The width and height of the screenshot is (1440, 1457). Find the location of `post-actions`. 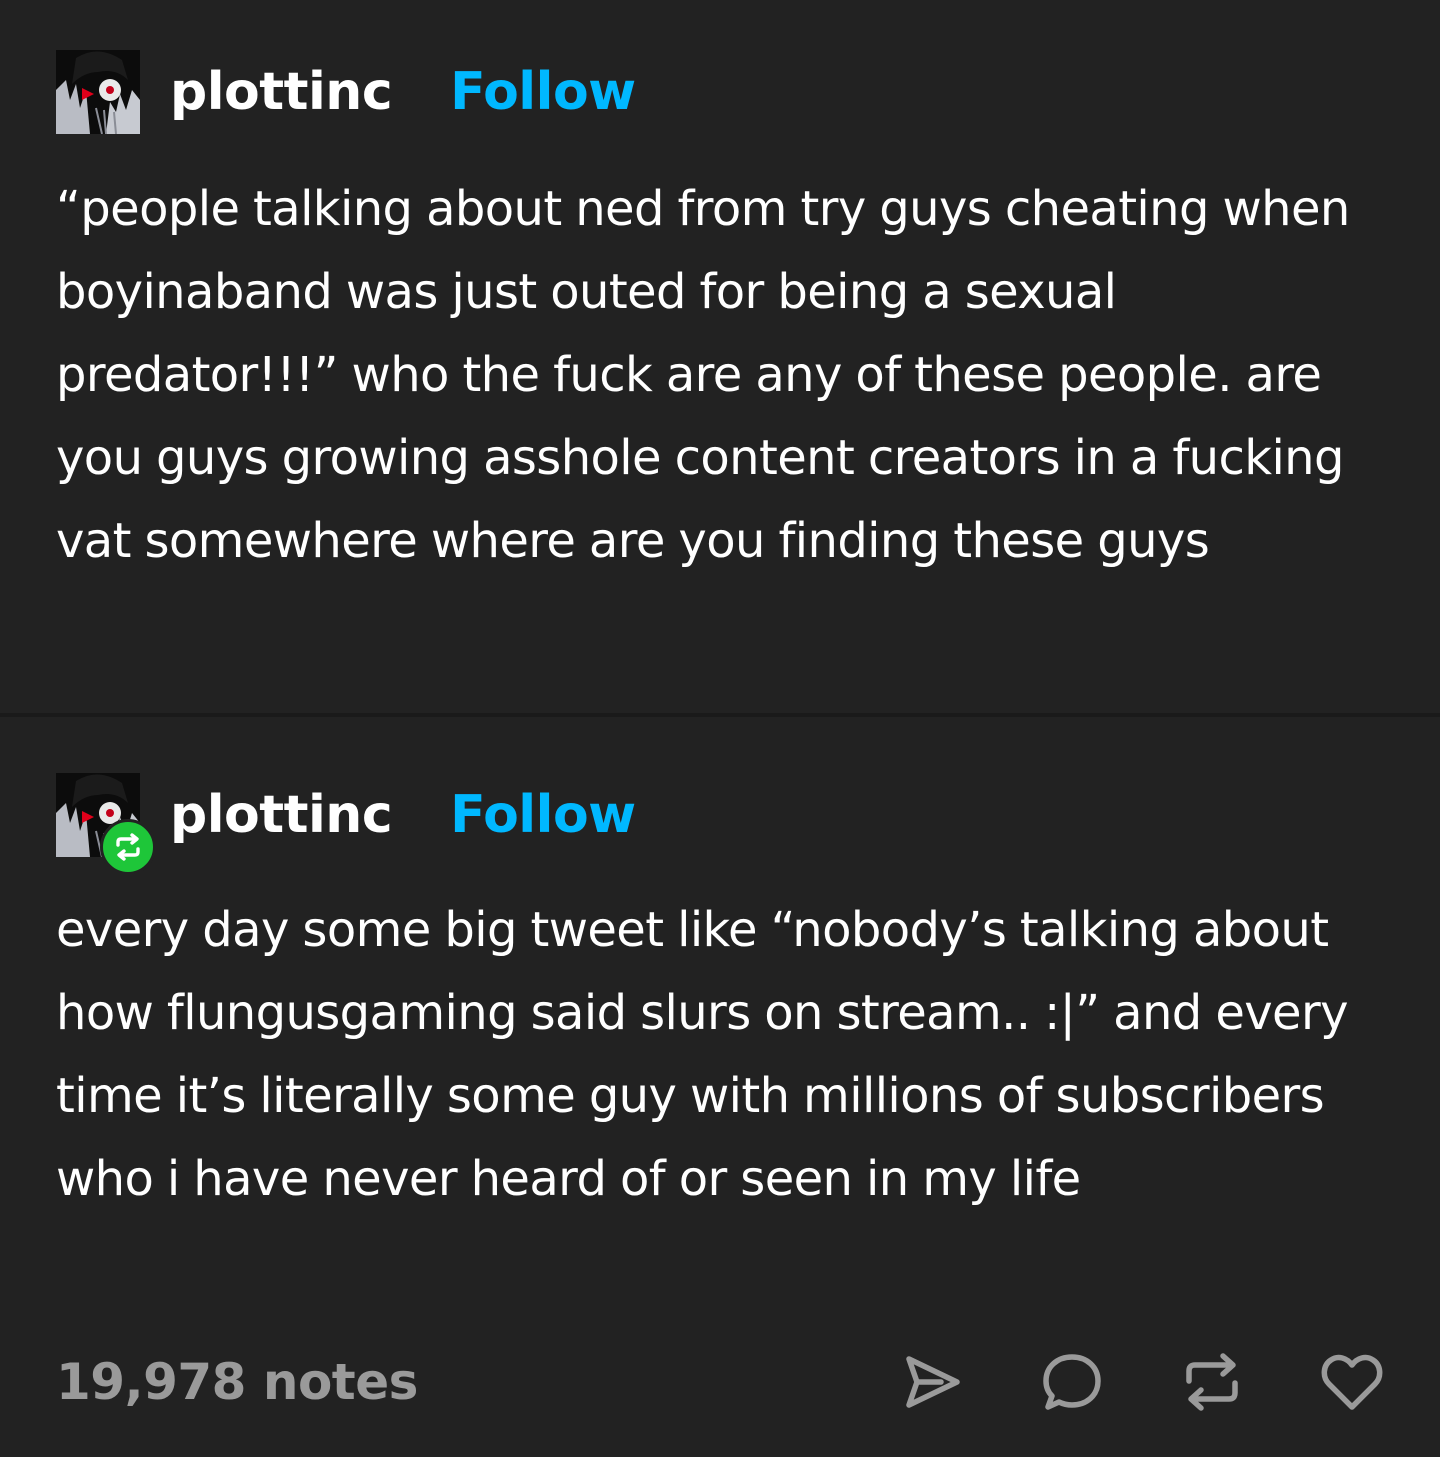

post-actions is located at coordinates (1142, 1382).